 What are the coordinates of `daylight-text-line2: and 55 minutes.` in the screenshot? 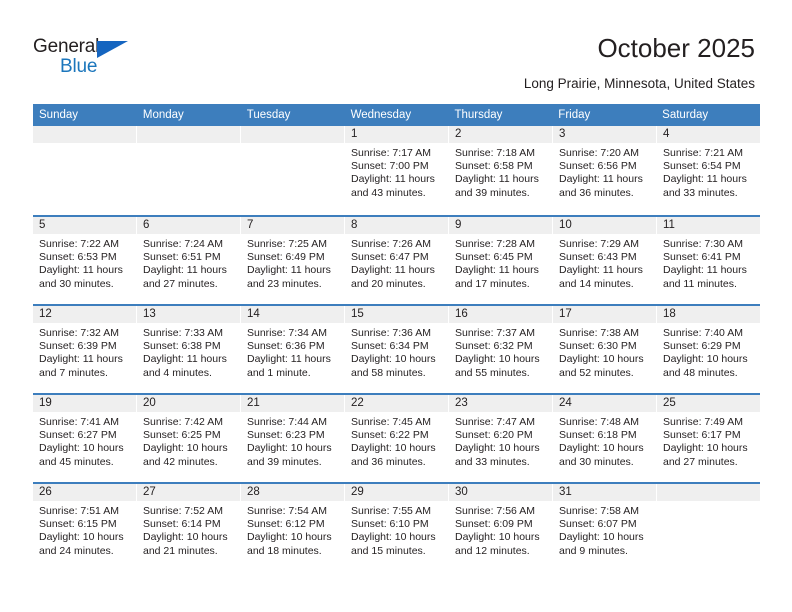 It's located at (492, 372).